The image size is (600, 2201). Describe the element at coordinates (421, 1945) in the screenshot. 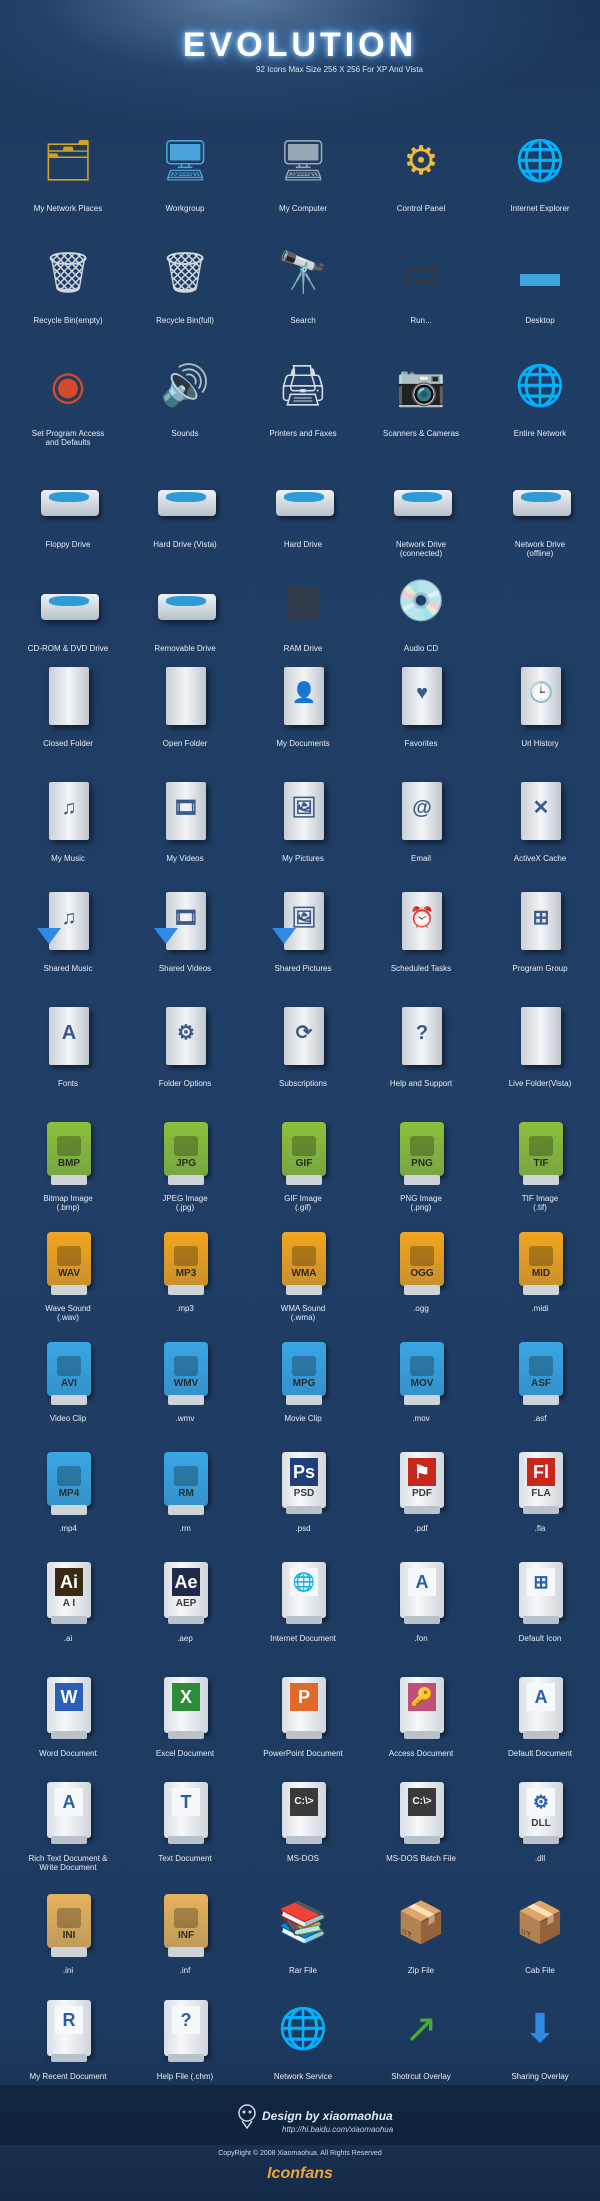

I see `icon-tile: 📦 Zip File` at that location.